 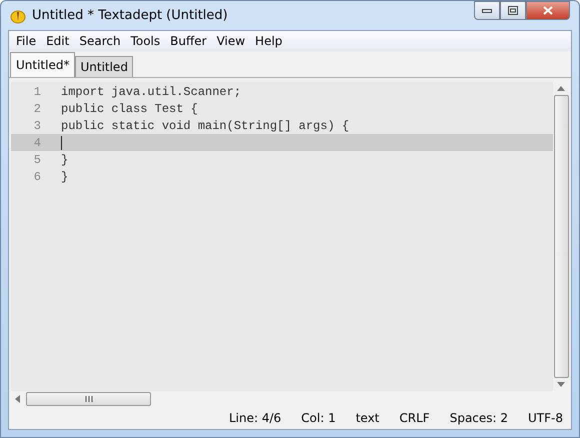 What do you see at coordinates (57, 41) in the screenshot?
I see `menu-item: Edit` at bounding box center [57, 41].